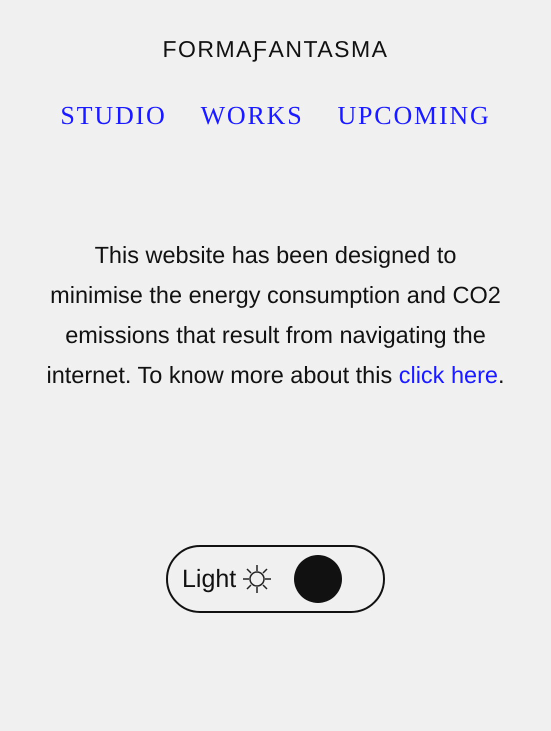 This screenshot has height=731, width=551. Describe the element at coordinates (275, 49) in the screenshot. I see `logo: FORMAƑANTASMA` at that location.